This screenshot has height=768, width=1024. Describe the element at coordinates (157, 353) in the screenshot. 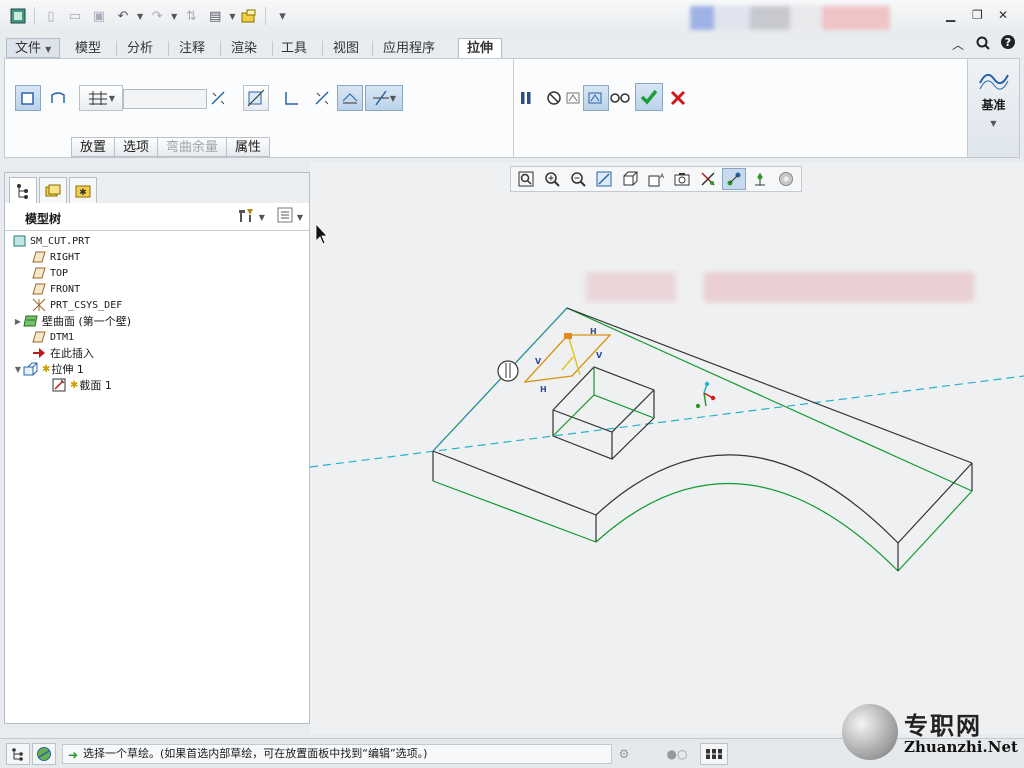

I see `tree-item-insert-here: 在此插入` at that location.